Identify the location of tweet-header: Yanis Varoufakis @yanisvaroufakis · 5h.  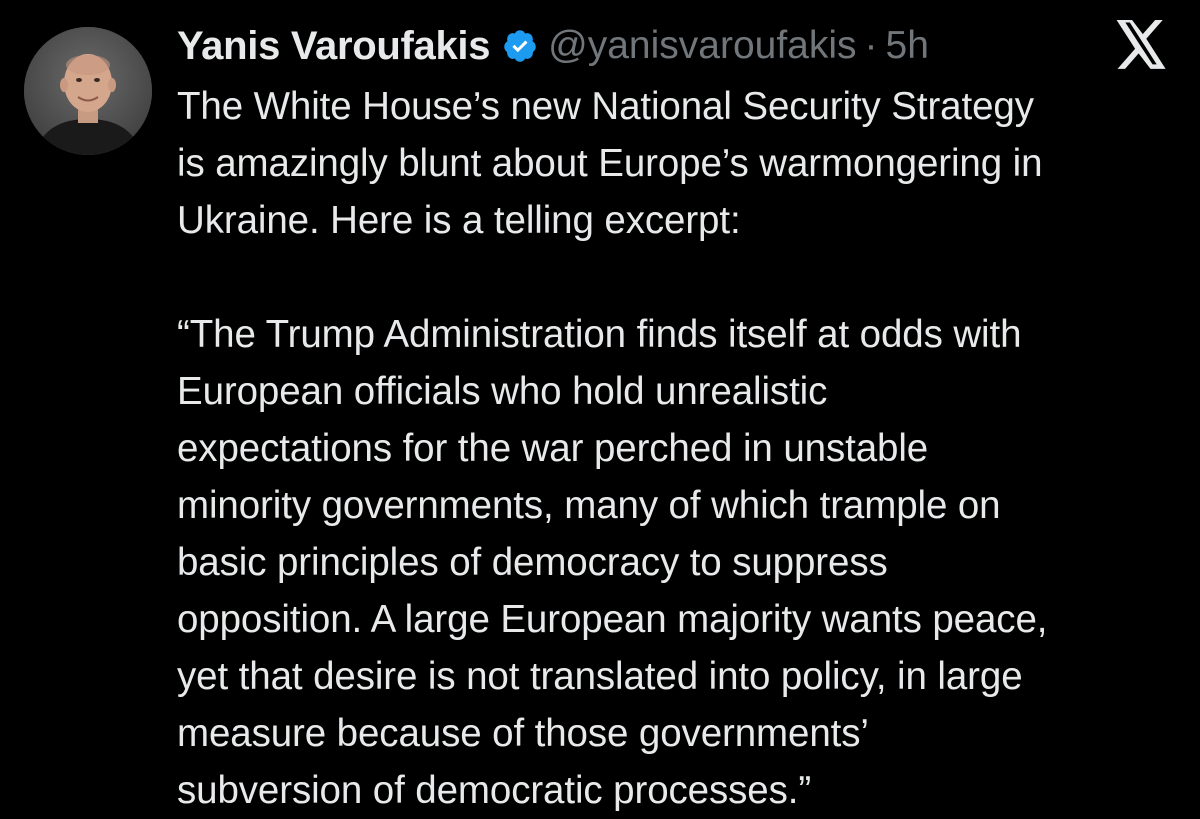
(553, 46).